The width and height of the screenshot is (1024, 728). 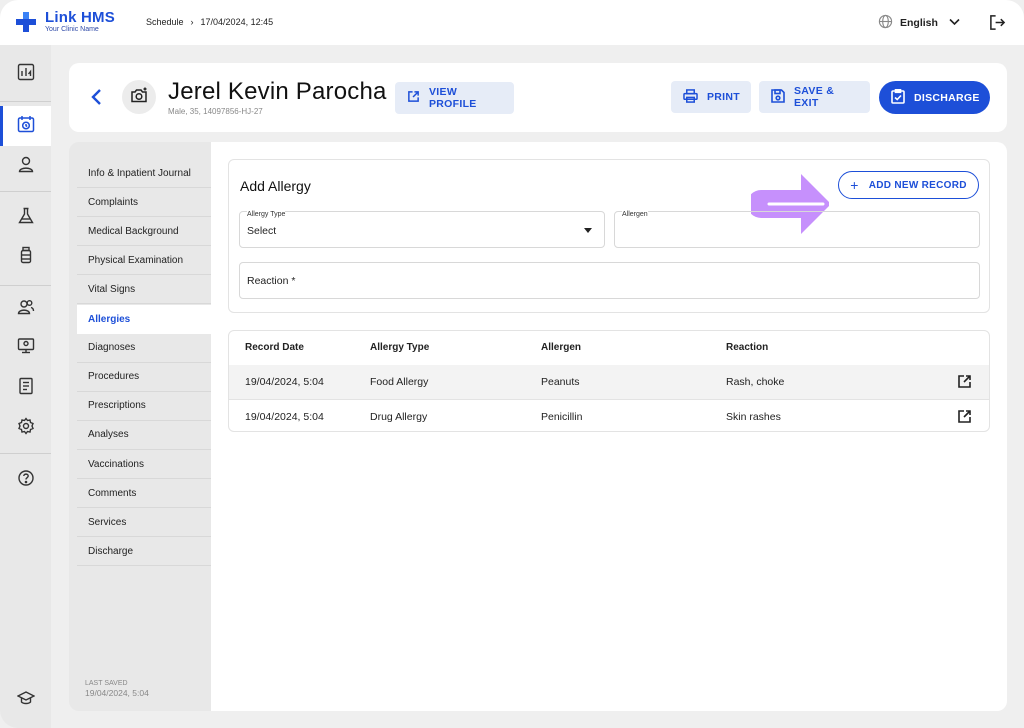 I want to click on discharge-button: DISCHARGE, so click(x=934, y=97).